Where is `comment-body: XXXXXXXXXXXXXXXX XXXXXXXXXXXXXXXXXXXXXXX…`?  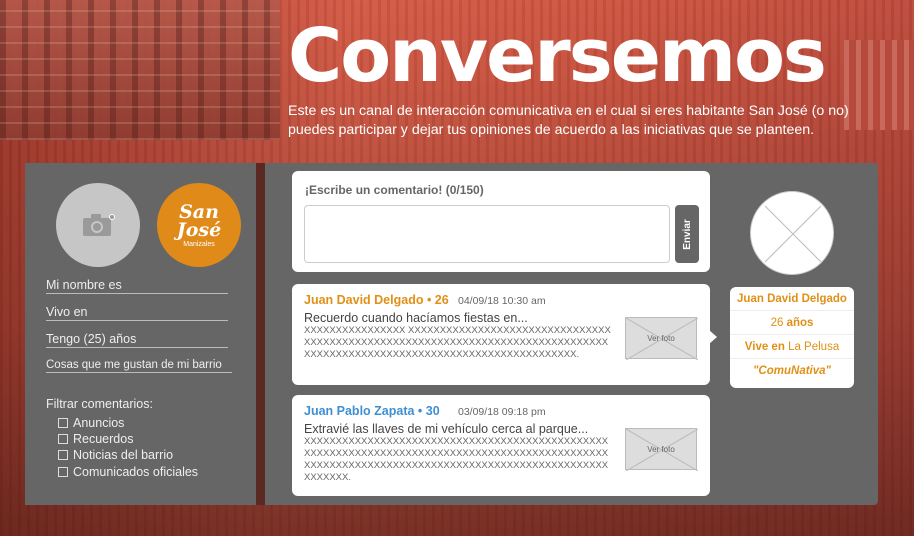
comment-body: XXXXXXXXXXXXXXXX XXXXXXXXXXXXXXXXXXXXXXX… is located at coordinates (457, 342).